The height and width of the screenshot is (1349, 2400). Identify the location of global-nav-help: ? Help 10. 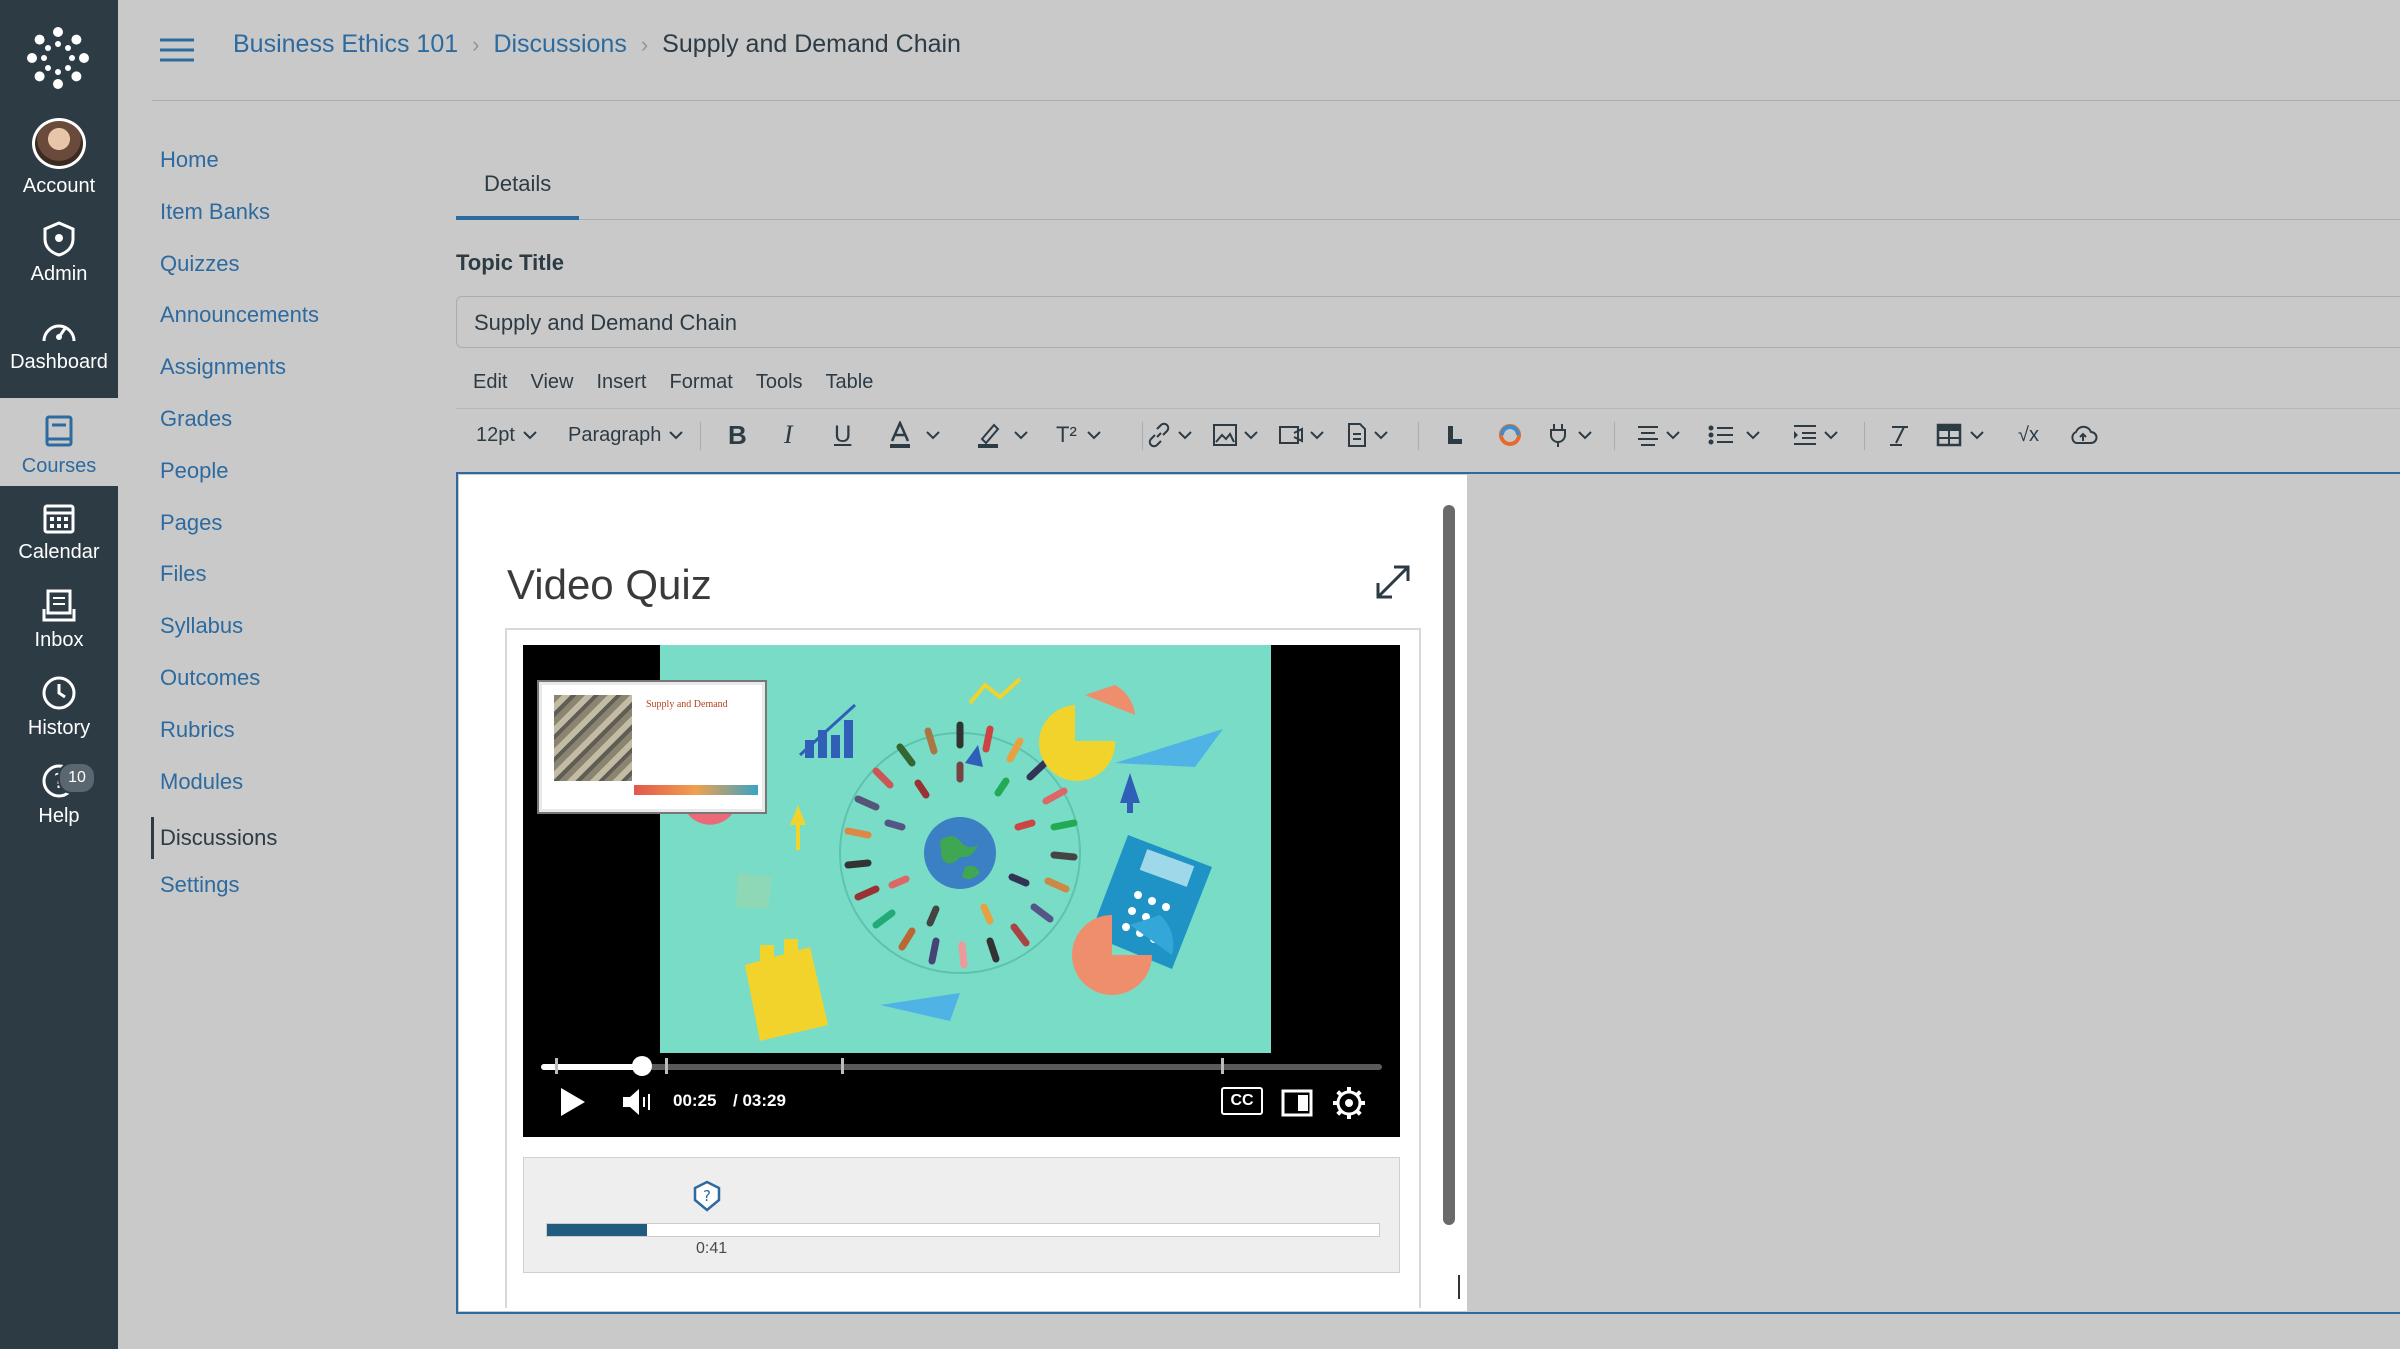
(59, 792).